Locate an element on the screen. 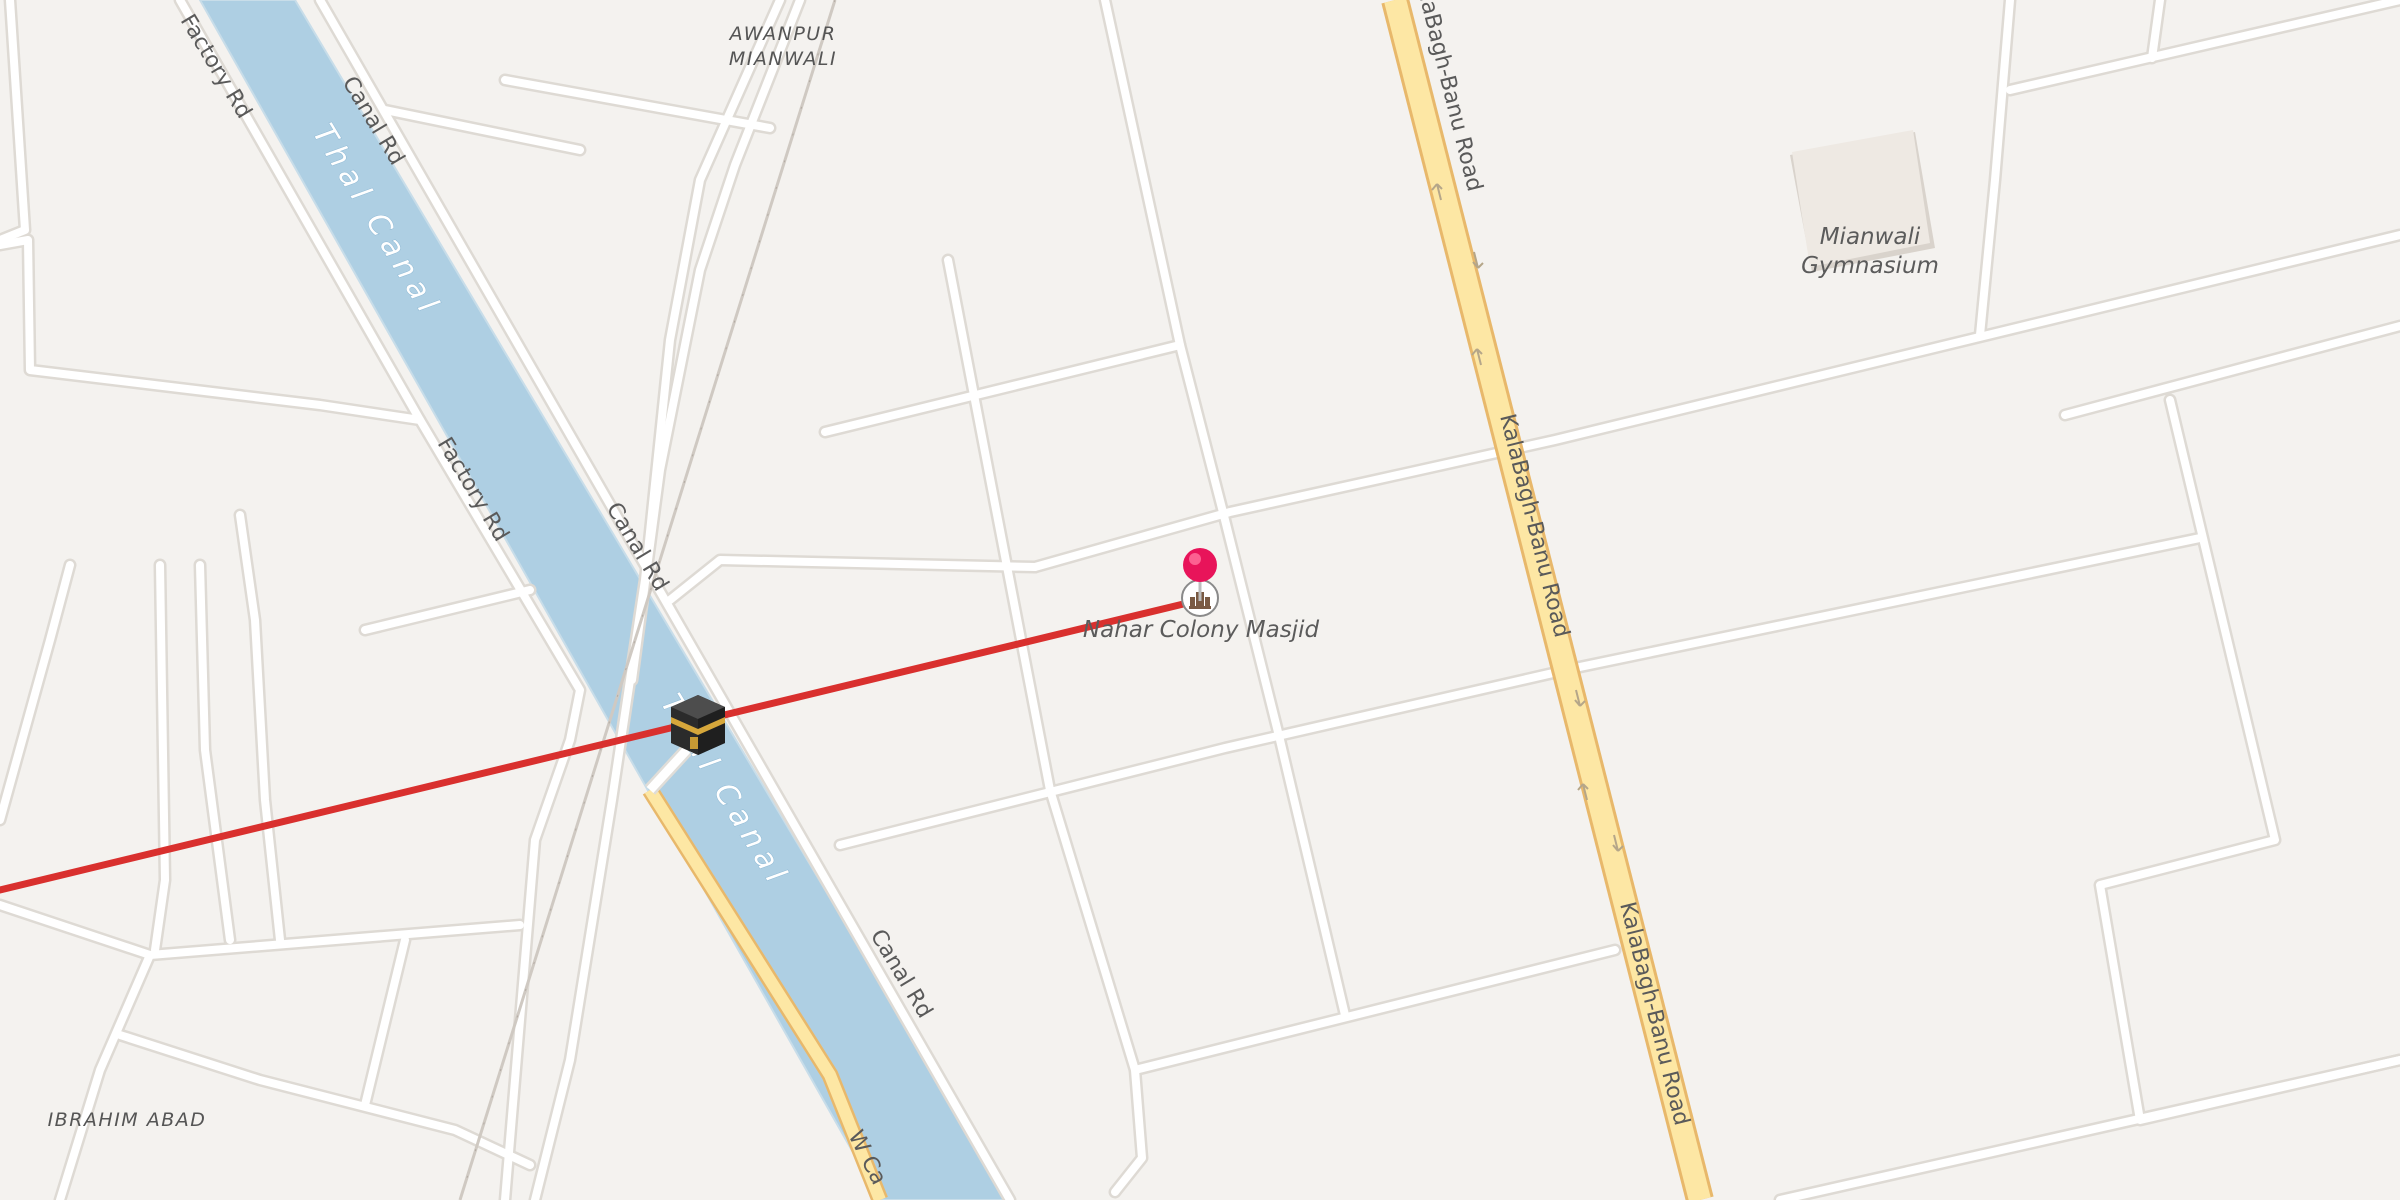  kaaba-icon is located at coordinates (698, 725).